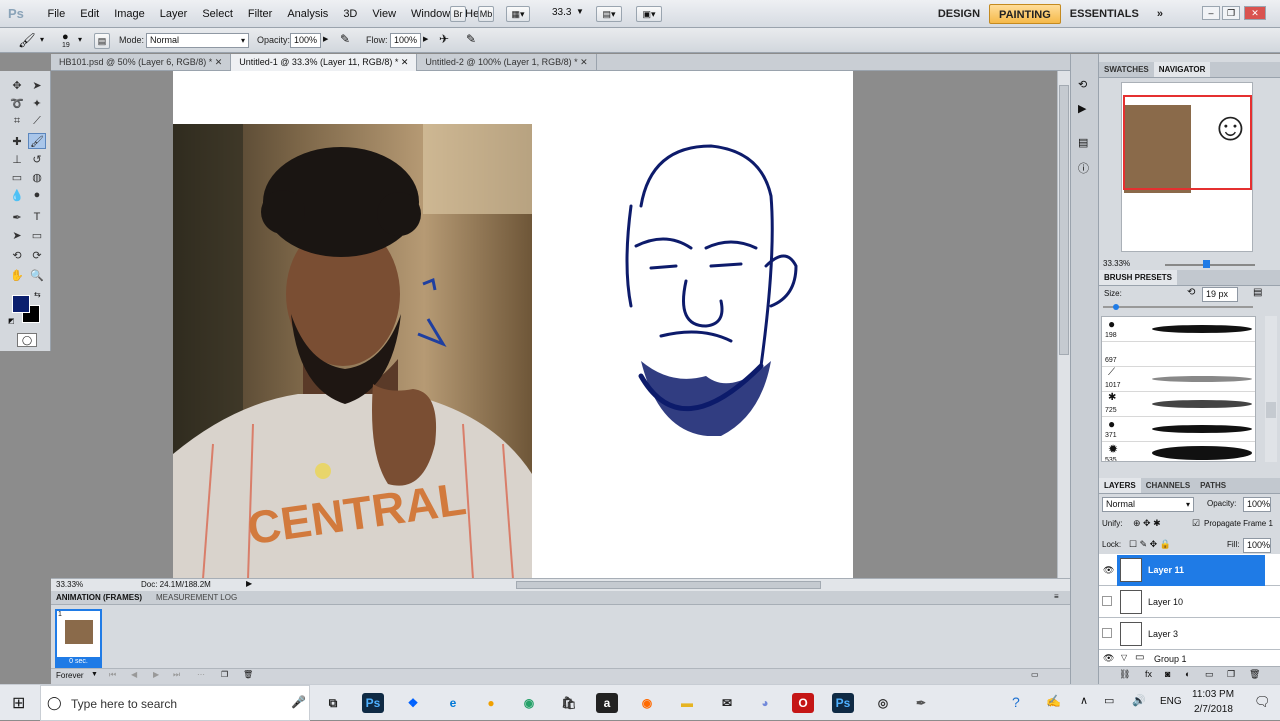 This screenshot has width=1280, height=721. I want to click on layer-name: Group 1, so click(1170, 659).